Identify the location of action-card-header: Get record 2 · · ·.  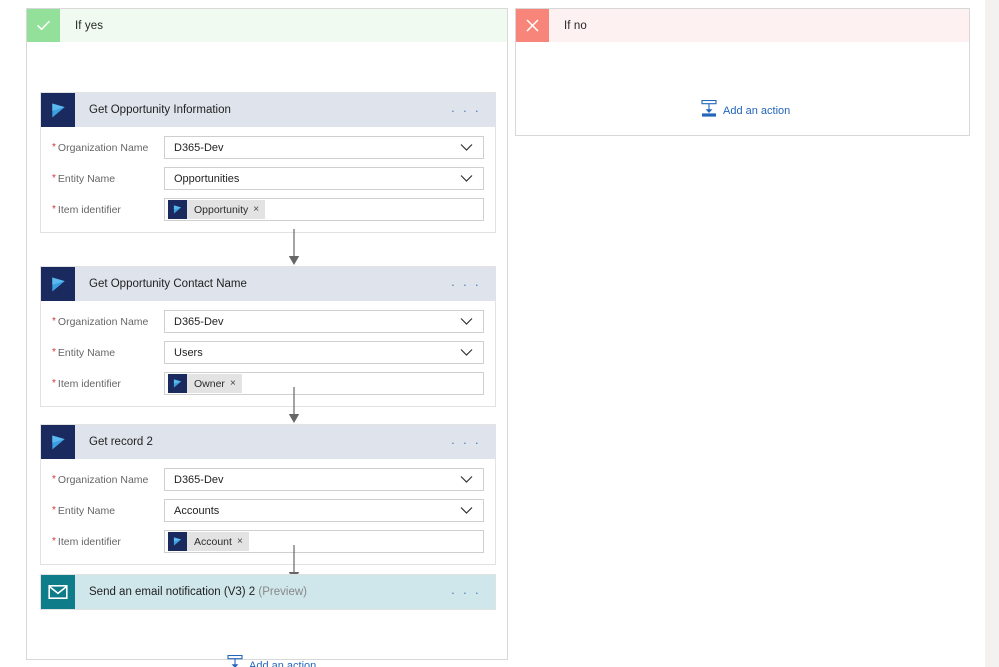
(268, 442).